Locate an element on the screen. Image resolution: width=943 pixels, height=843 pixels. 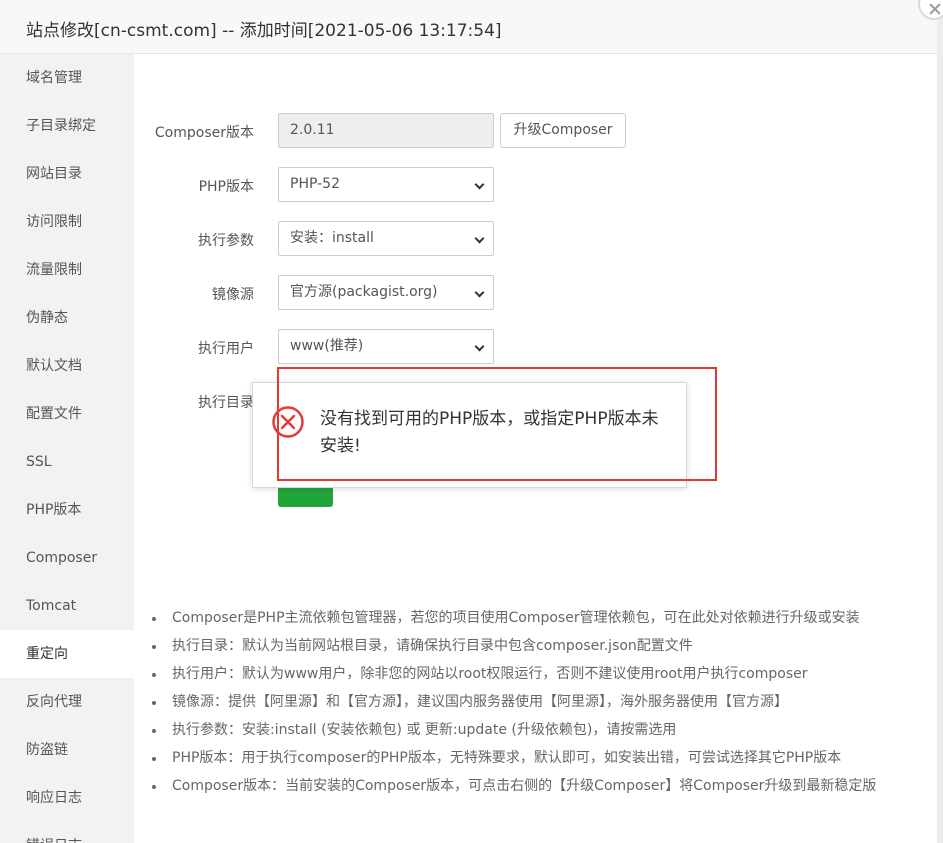
exec-user-value: www(推荐) is located at coordinates (327, 346).